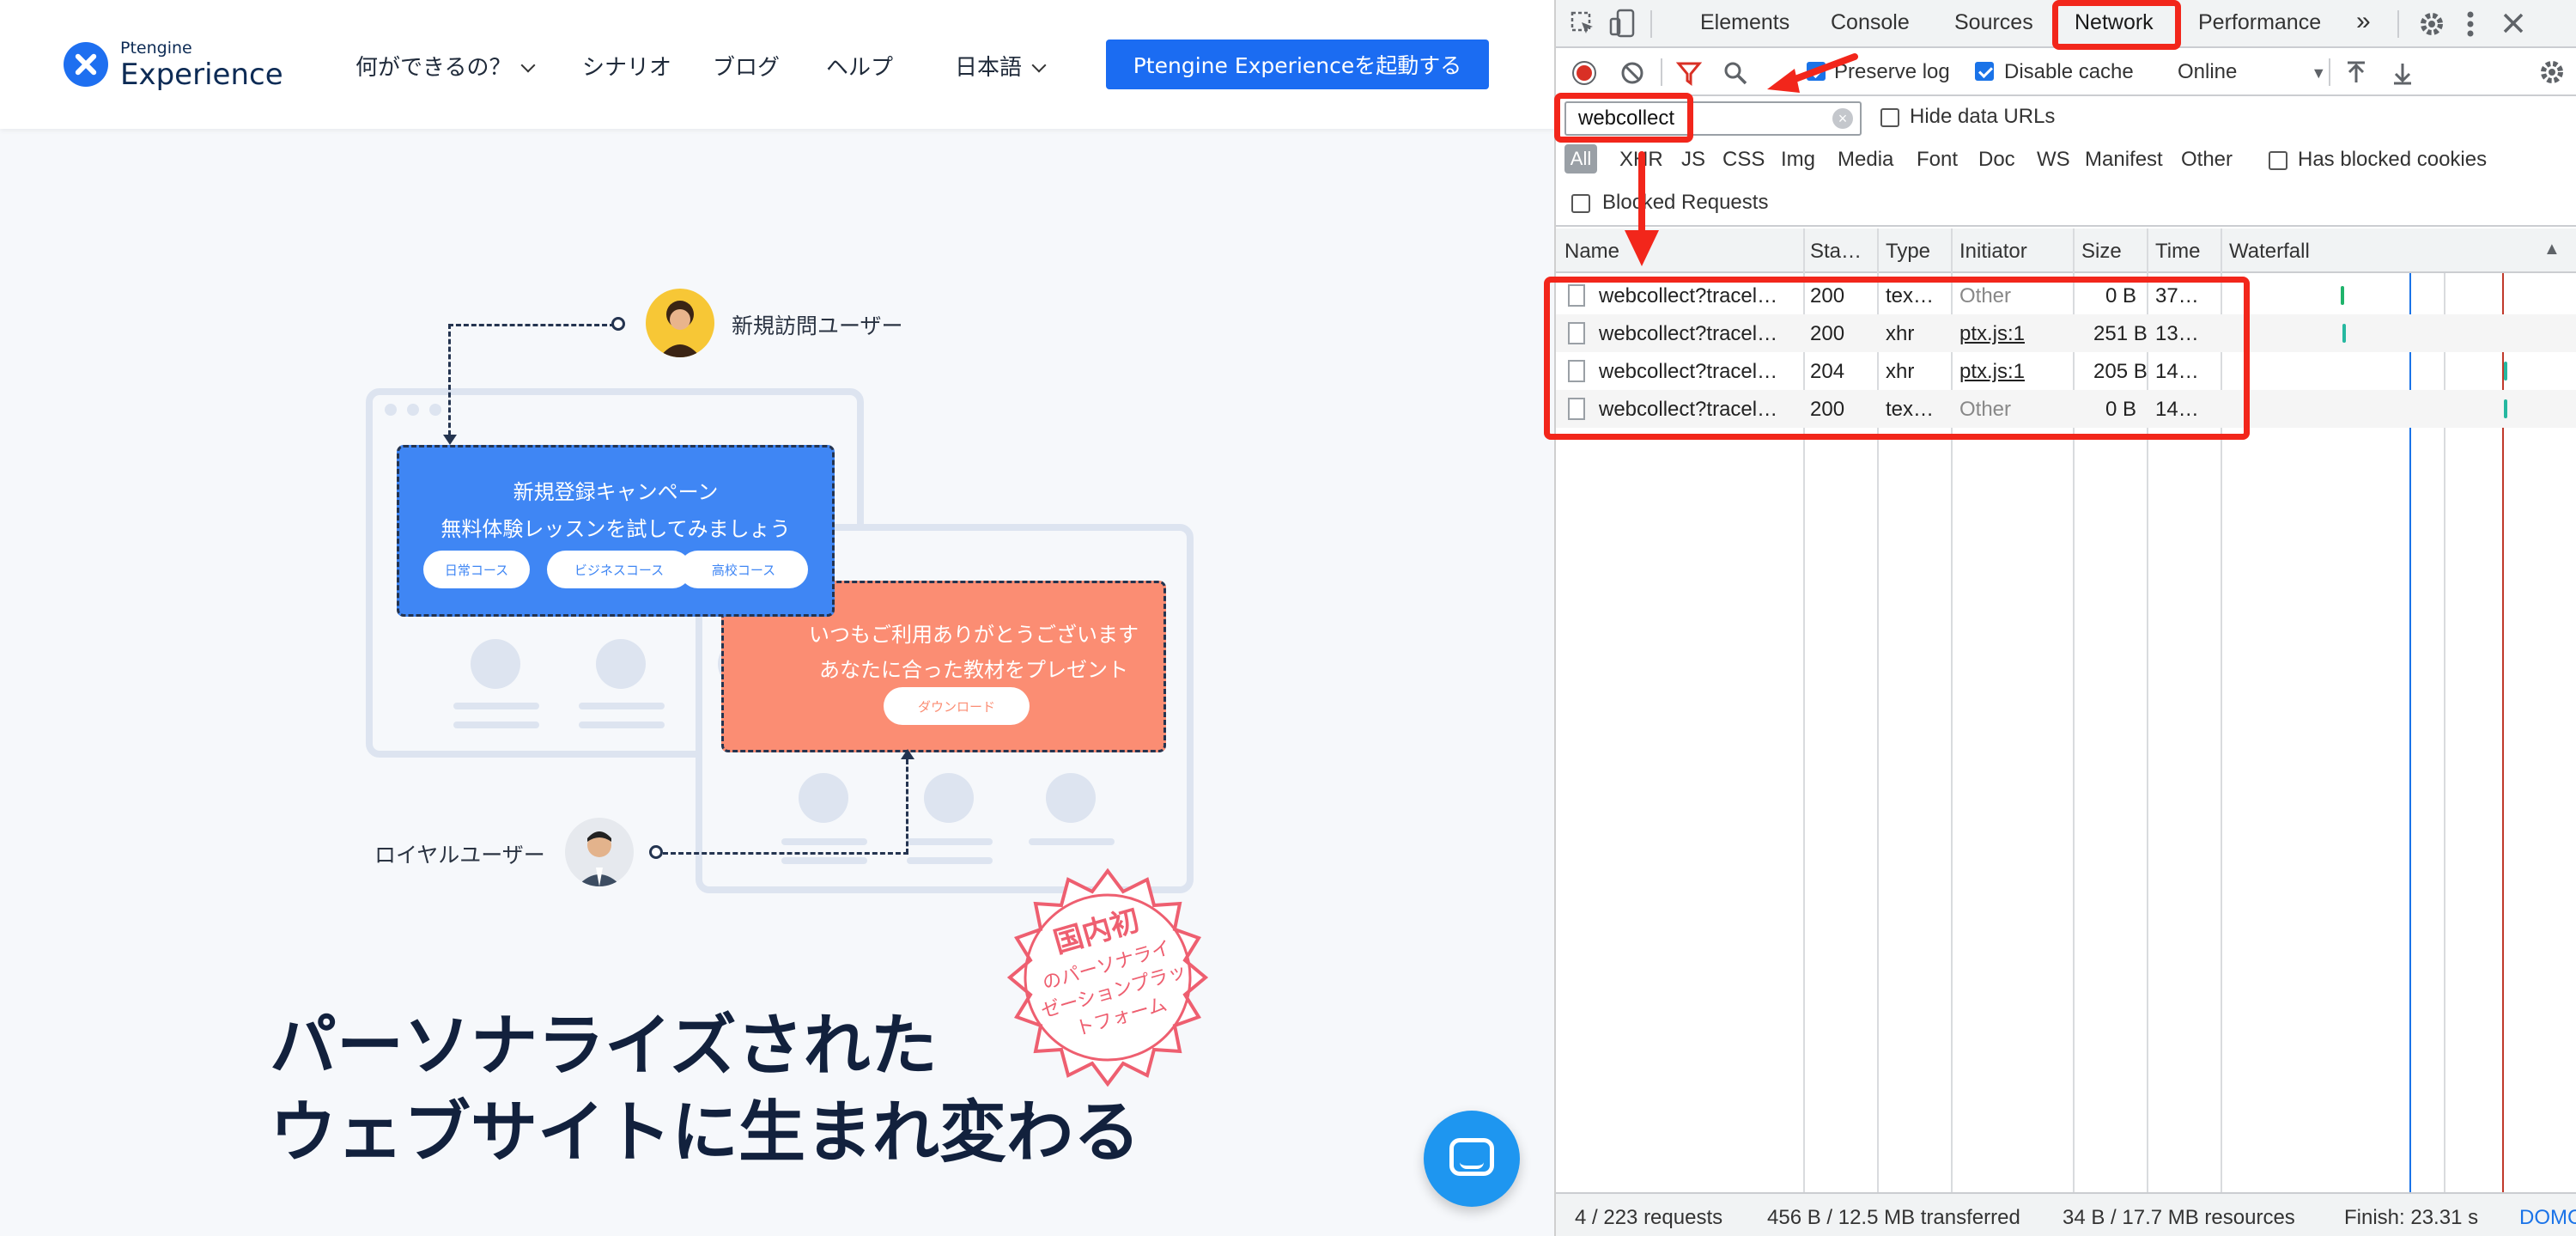 Image resolution: width=2576 pixels, height=1236 pixels. What do you see at coordinates (1892, 71) in the screenshot?
I see `preserve-log-label: Preserve log` at bounding box center [1892, 71].